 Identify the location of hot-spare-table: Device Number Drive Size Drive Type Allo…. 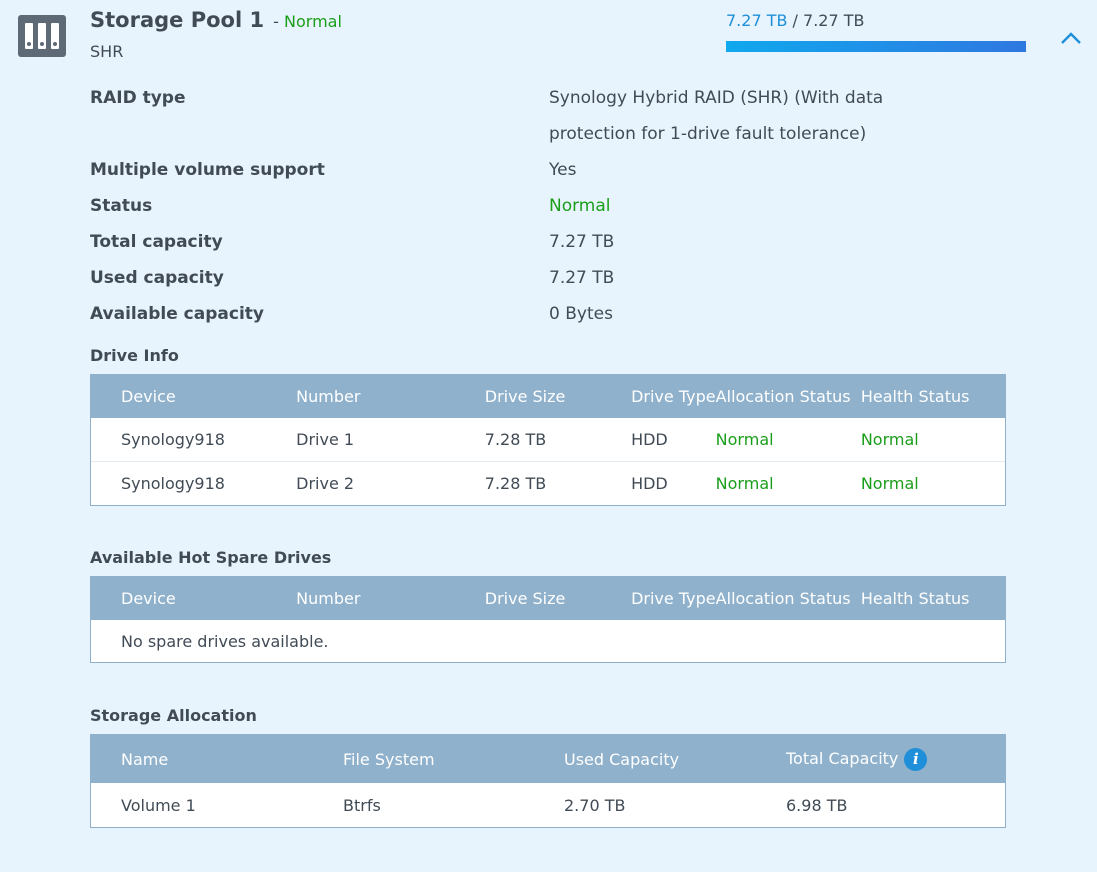
(548, 619).